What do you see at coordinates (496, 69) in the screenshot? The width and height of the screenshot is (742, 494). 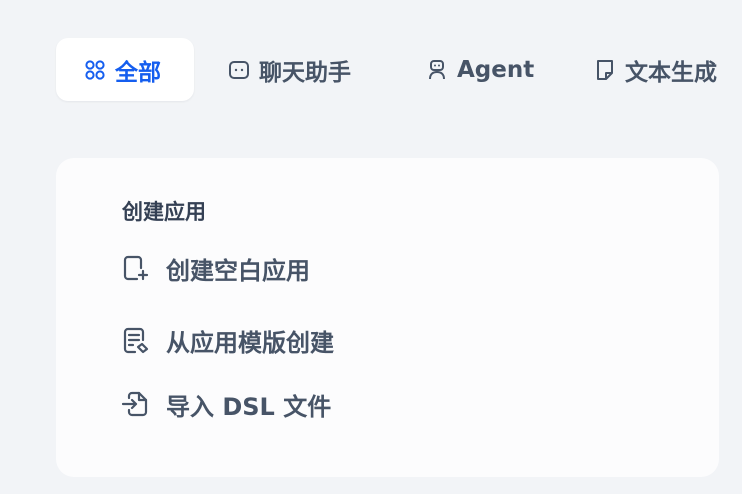 I see `tab-agent-label: Agent` at bounding box center [496, 69].